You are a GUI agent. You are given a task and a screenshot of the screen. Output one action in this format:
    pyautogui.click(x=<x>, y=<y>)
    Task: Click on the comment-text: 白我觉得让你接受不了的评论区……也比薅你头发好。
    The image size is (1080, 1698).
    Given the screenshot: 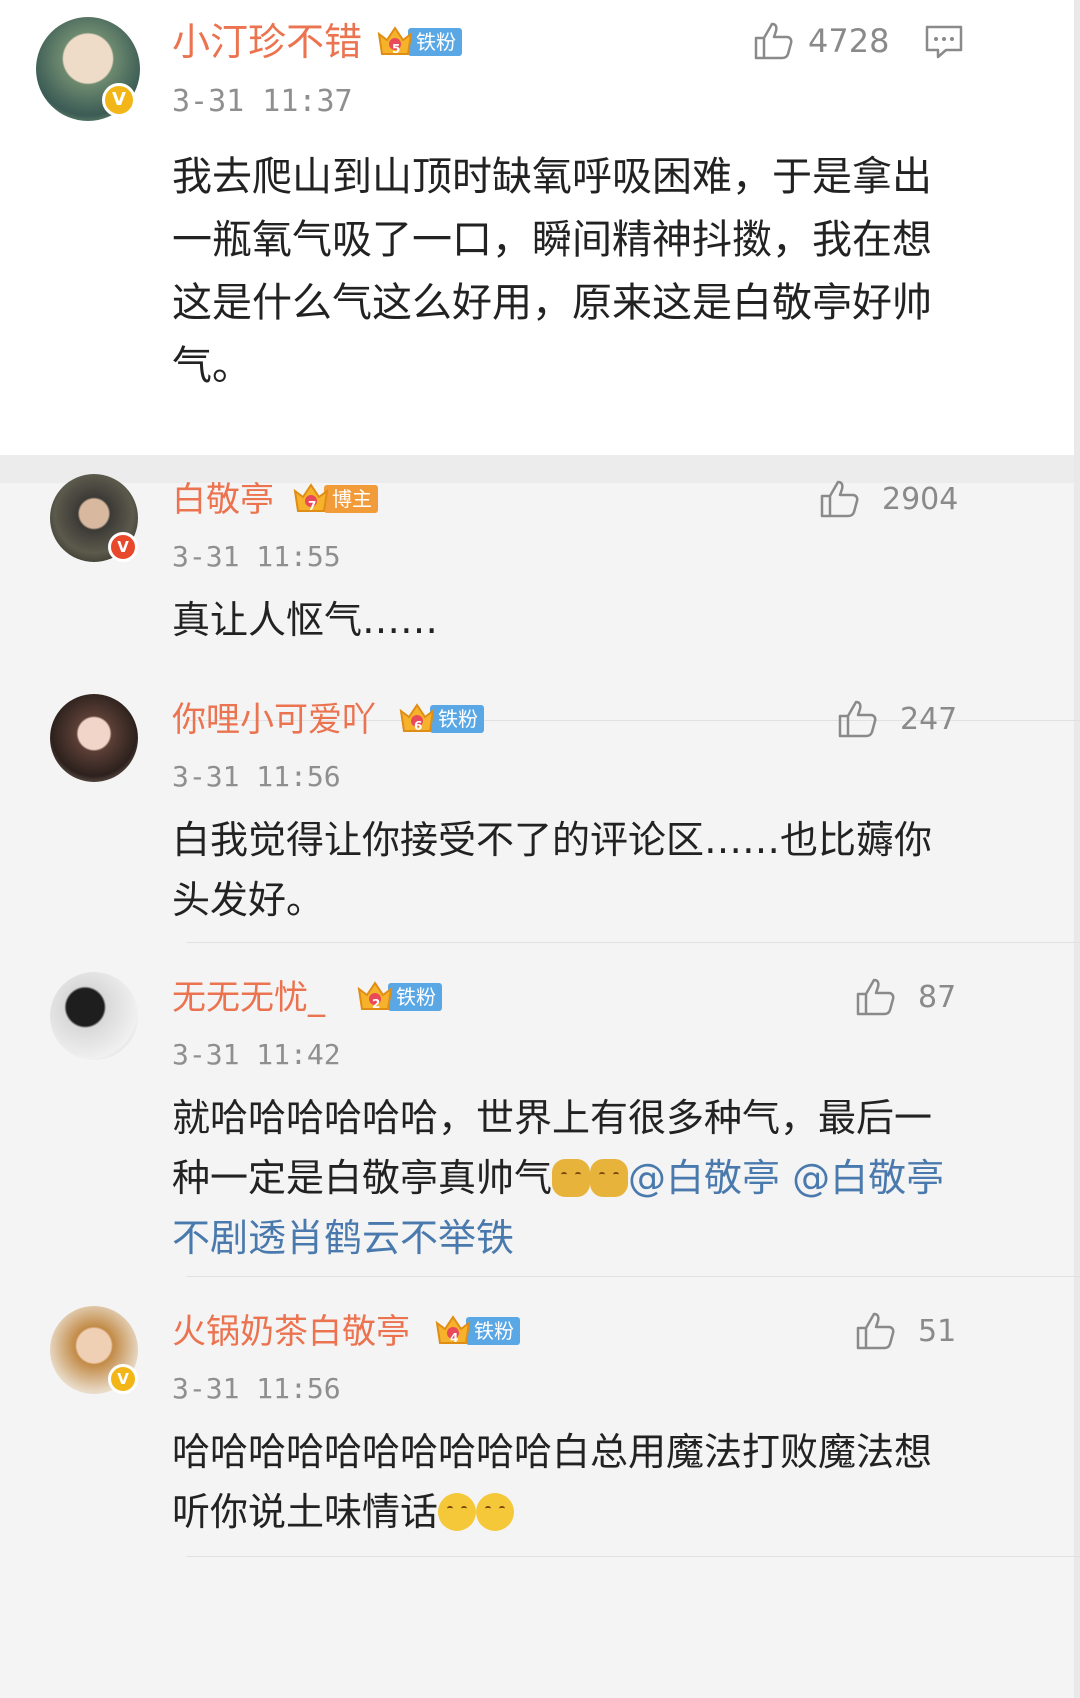 What is the action you would take?
    pyautogui.click(x=552, y=870)
    